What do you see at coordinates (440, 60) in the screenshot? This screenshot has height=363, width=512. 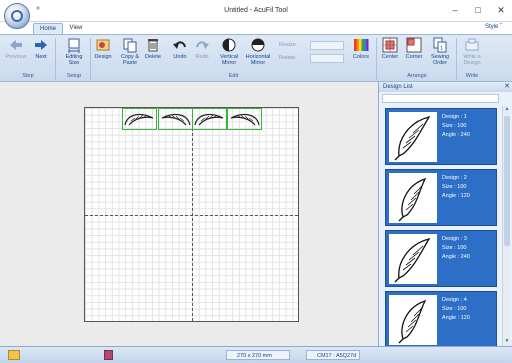 I see `sewing-order-label: Sewing Order` at bounding box center [440, 60].